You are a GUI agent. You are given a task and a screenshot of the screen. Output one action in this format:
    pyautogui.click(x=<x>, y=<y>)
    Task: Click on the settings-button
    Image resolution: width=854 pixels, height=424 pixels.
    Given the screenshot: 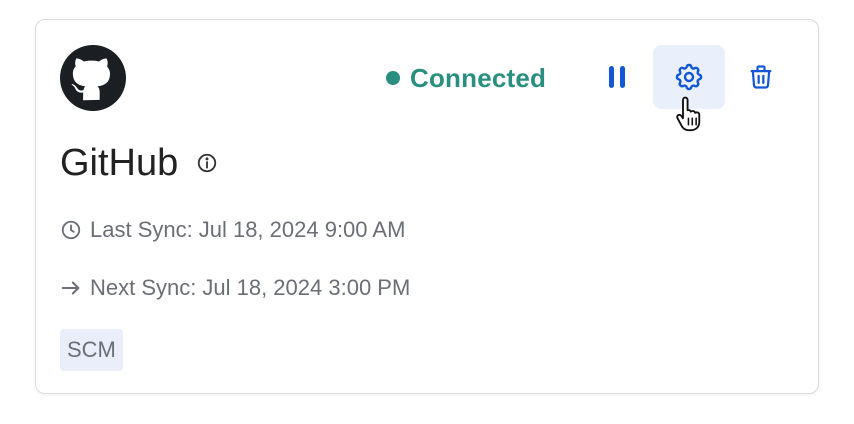 What is the action you would take?
    pyautogui.click(x=689, y=77)
    